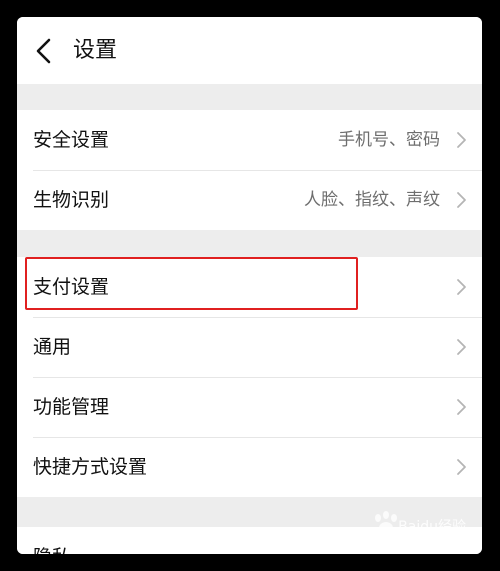 Image resolution: width=500 pixels, height=571 pixels. Describe the element at coordinates (71, 407) in the screenshot. I see `settings-item-label: 功能管理` at that location.